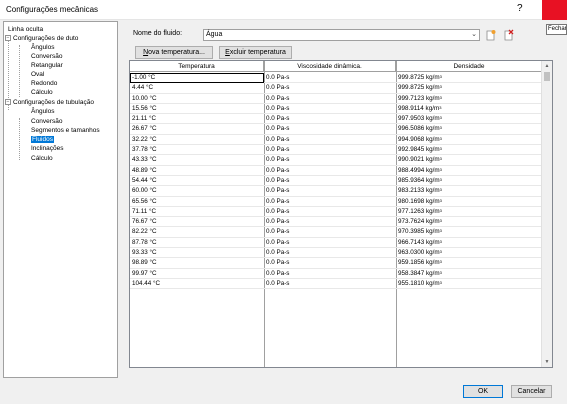  I want to click on temperature-cell: 21.11 °C, so click(197, 119).